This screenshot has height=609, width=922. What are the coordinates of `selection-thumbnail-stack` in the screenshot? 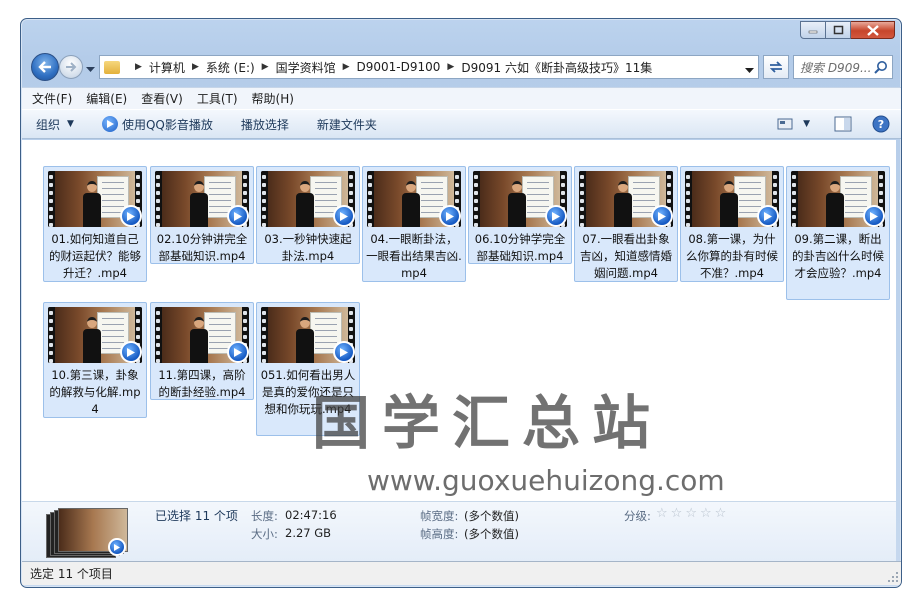 It's located at (88, 533).